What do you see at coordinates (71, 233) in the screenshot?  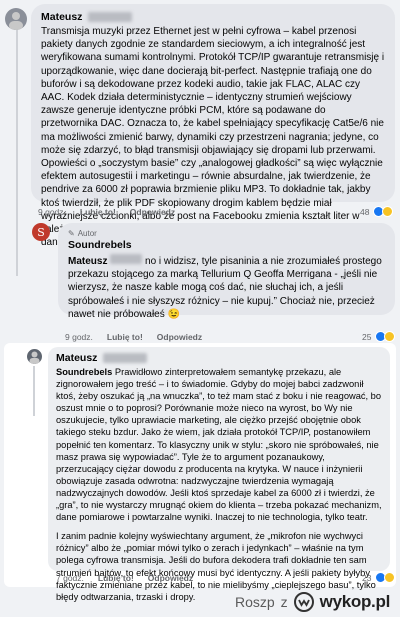 I see `author-badge-icon: ✎` at bounding box center [71, 233].